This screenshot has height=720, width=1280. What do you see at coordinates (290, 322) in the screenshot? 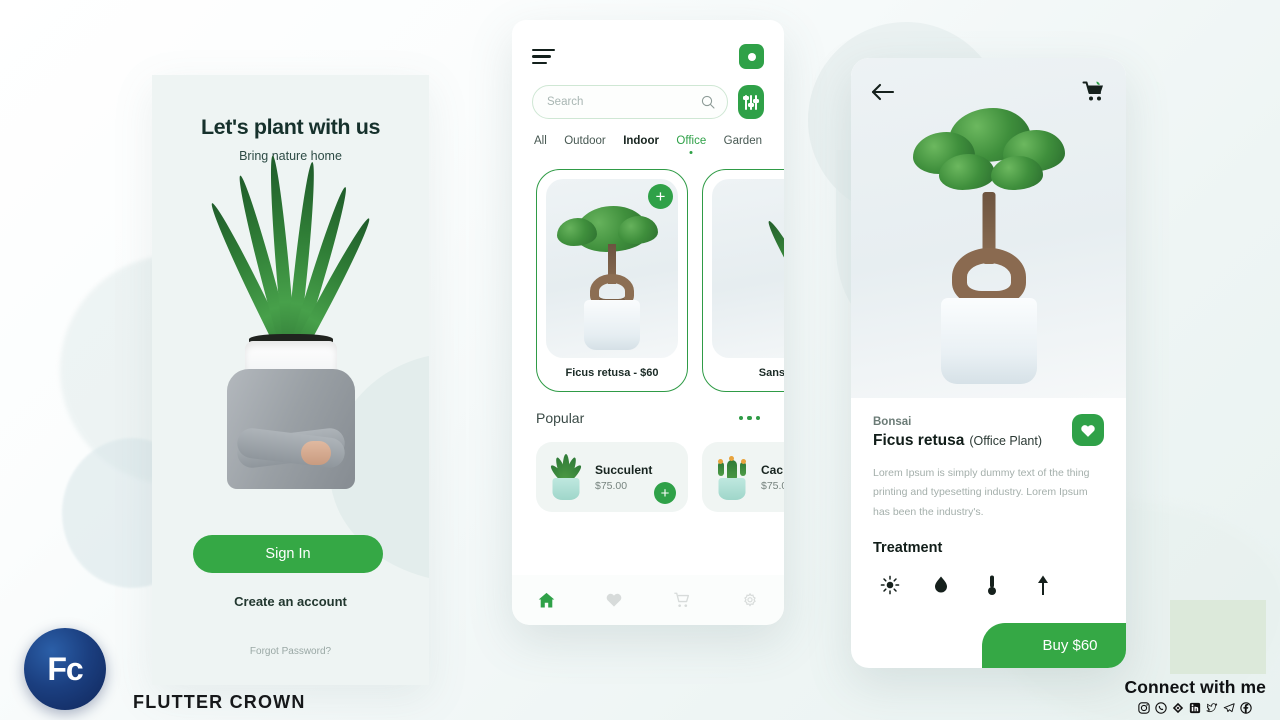
I see `onboarding-hero-illustration` at bounding box center [290, 322].